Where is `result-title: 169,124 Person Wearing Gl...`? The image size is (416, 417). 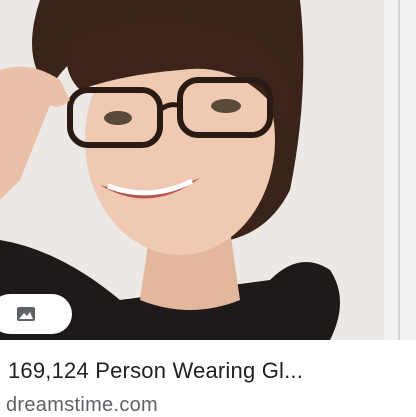
result-title: 169,124 Person Wearing Gl... is located at coordinates (208, 371).